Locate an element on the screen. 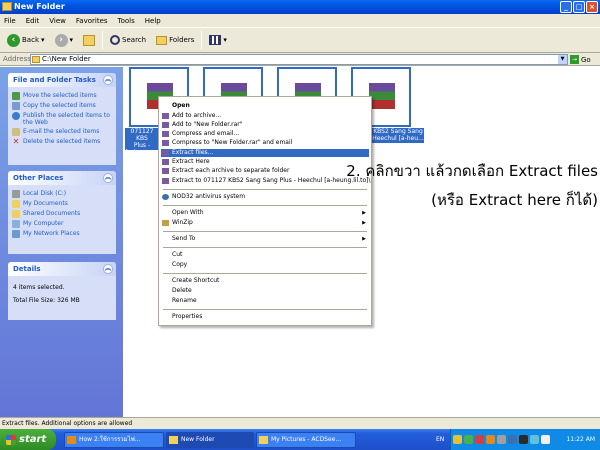  menu-item-send-to: Send To ▶ is located at coordinates (265, 239).